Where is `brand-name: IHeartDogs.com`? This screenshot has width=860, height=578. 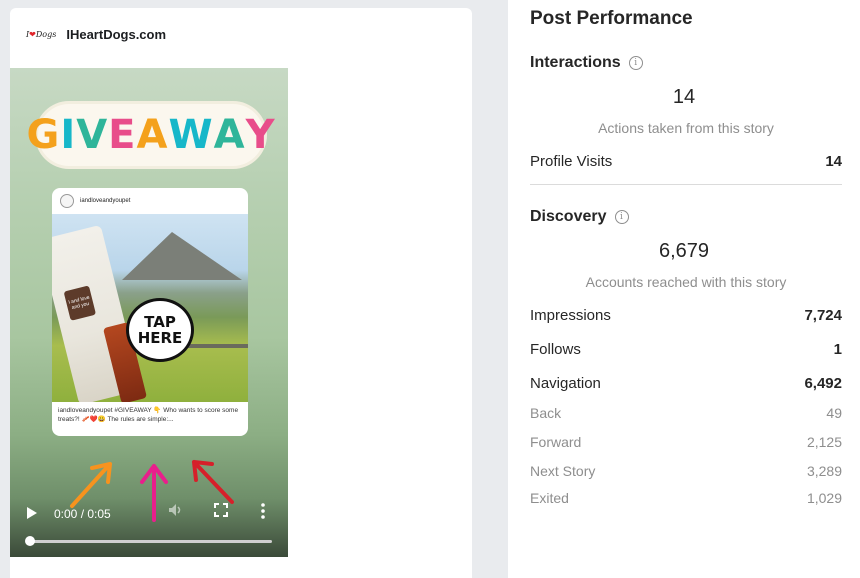
brand-name: IHeartDogs.com is located at coordinates (116, 34).